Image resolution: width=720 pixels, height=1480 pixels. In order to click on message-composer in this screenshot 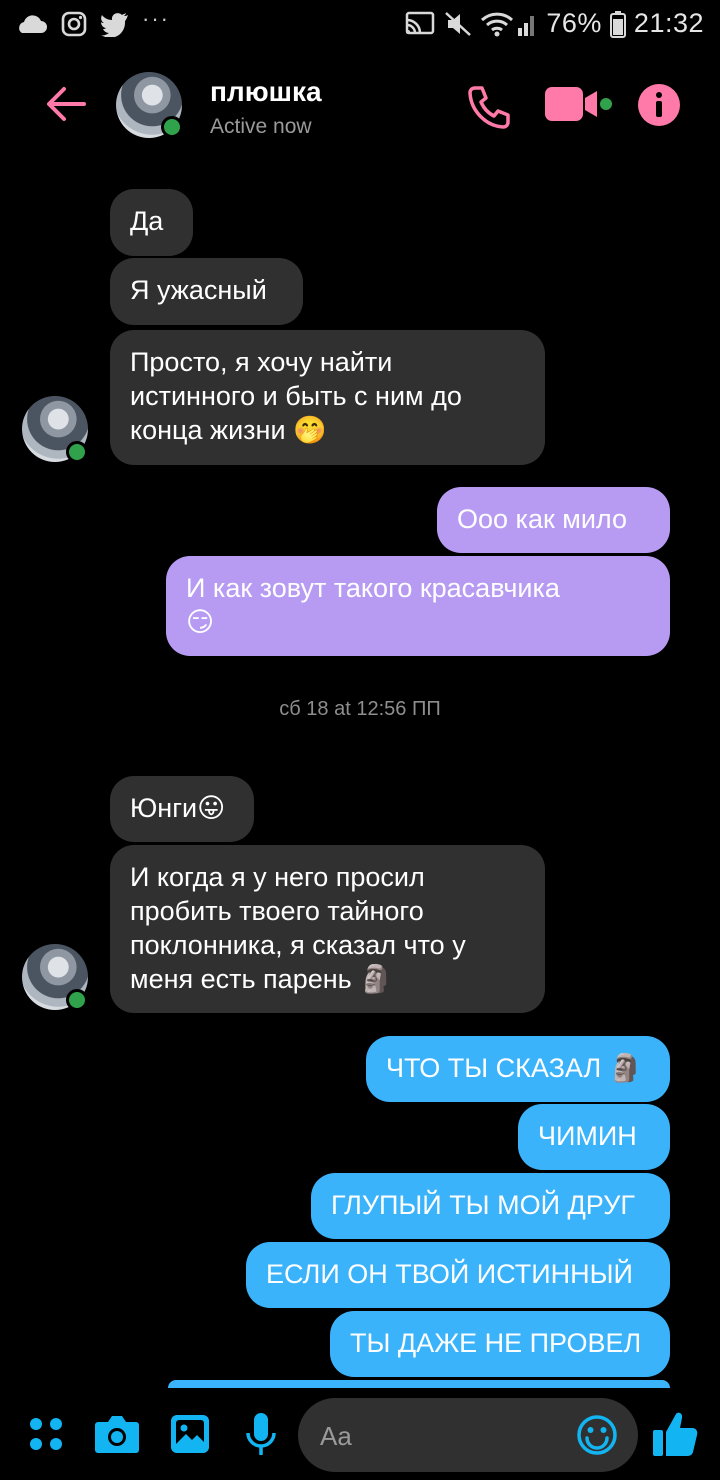, I will do `click(468, 1435)`.